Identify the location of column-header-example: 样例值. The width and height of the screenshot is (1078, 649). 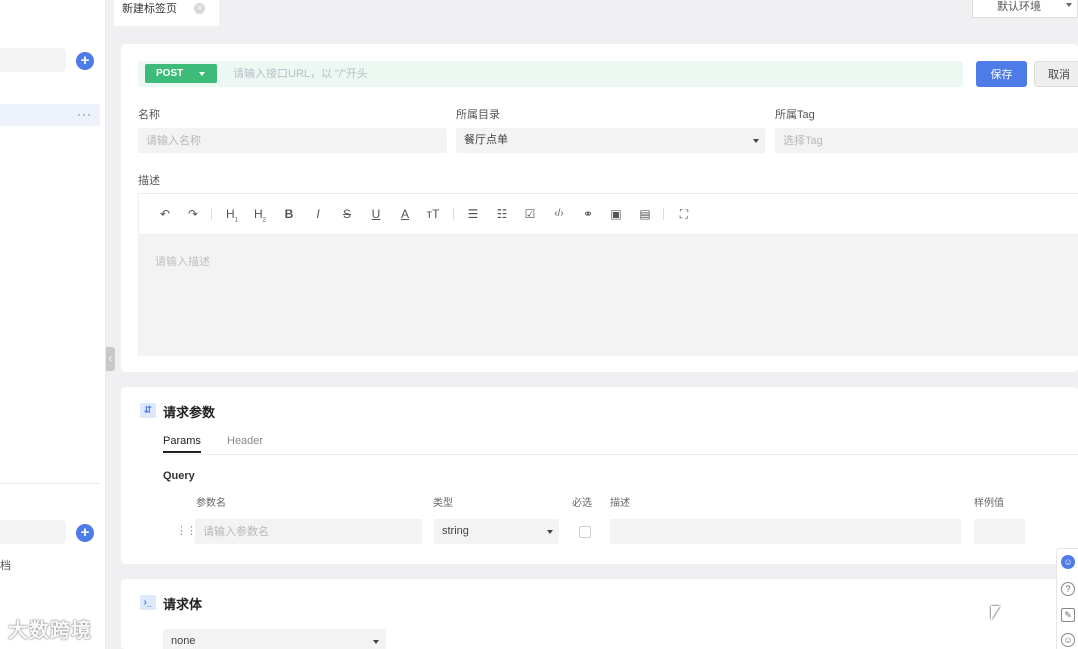
(989, 503).